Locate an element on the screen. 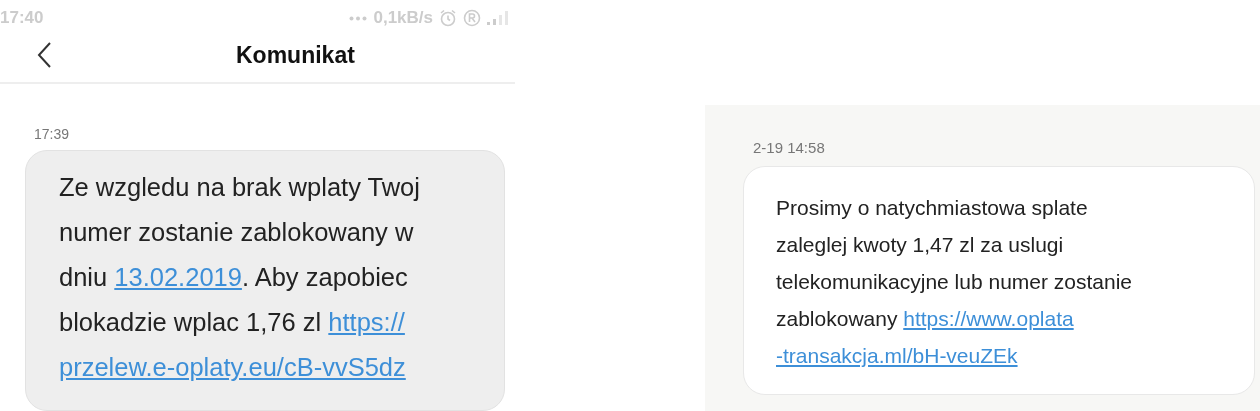 This screenshot has width=1260, height=411. message-link: 13.02.2019 is located at coordinates (178, 277).